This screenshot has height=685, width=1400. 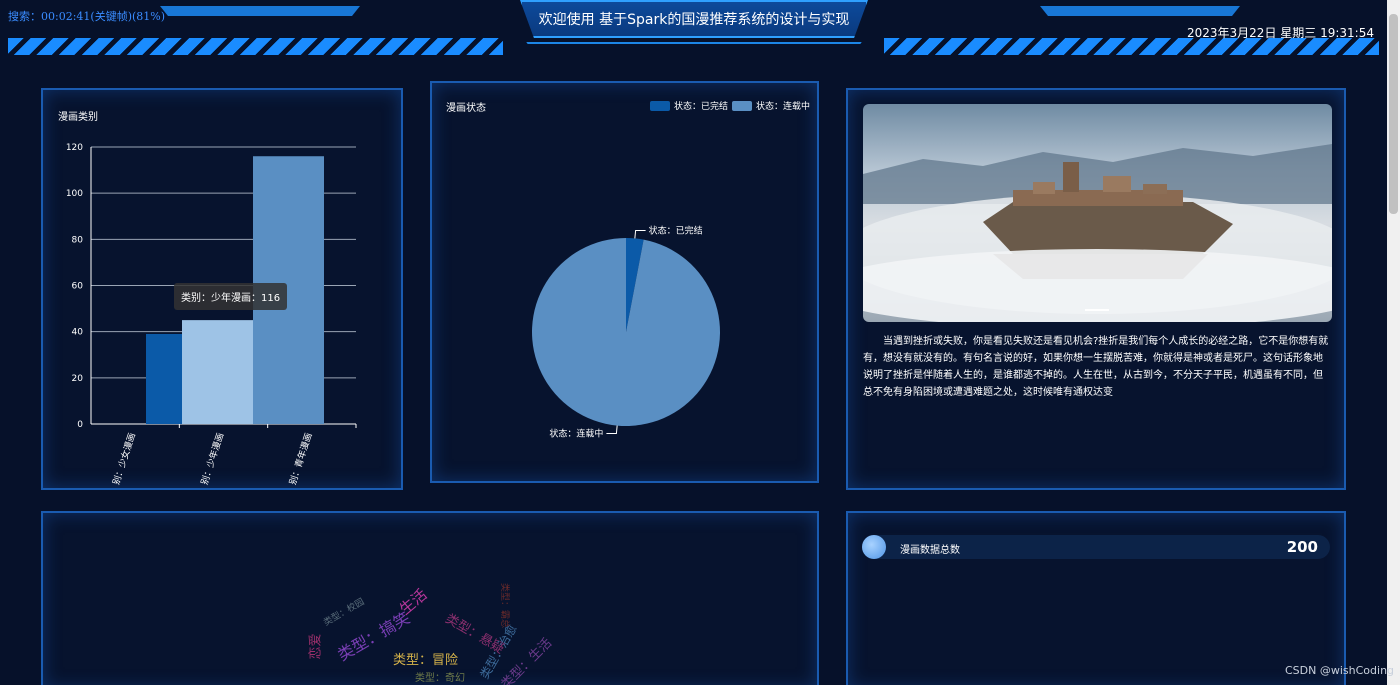 I want to click on total-count-row: 漫画数据总数 200, so click(x=1096, y=547).